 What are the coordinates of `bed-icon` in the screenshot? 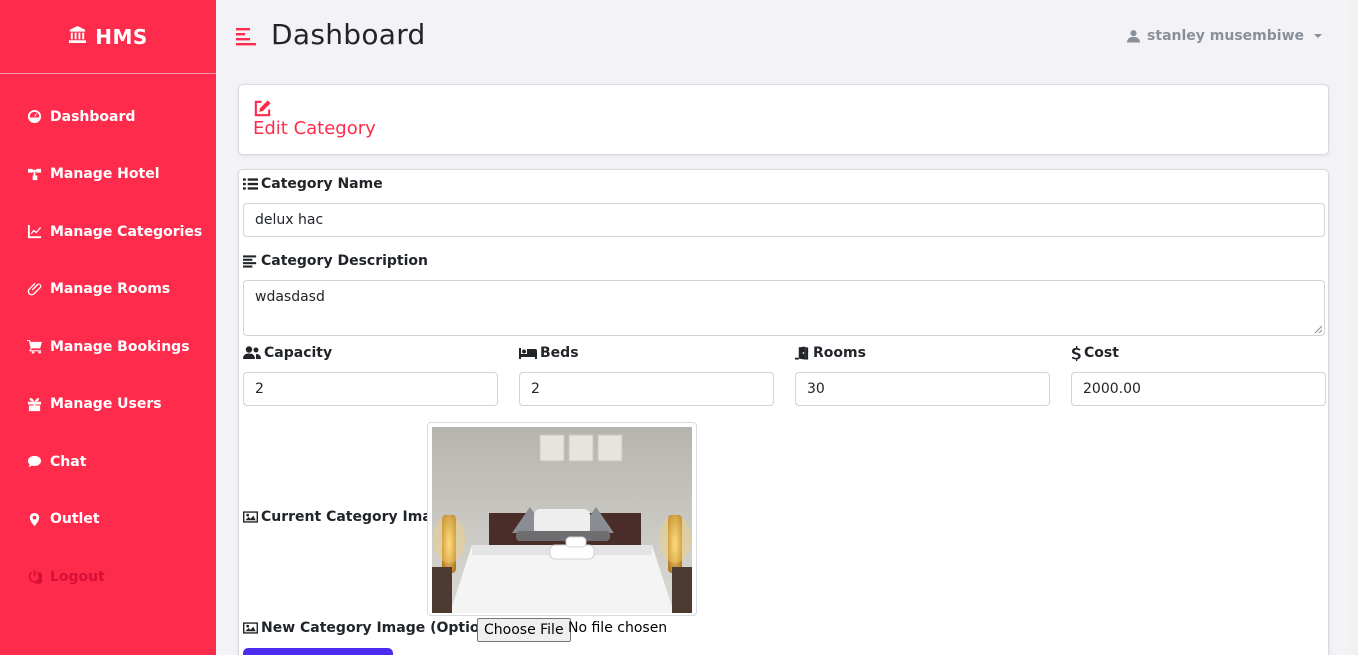 It's located at (528, 353).